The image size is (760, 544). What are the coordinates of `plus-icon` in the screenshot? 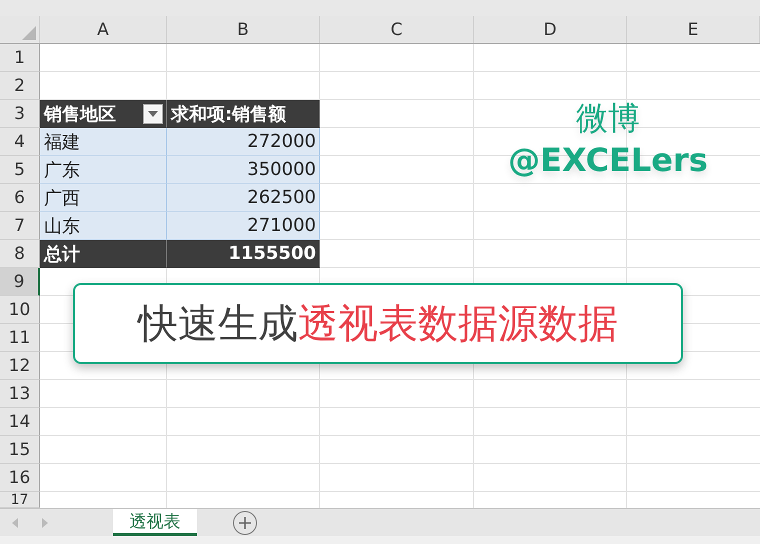 It's located at (245, 522).